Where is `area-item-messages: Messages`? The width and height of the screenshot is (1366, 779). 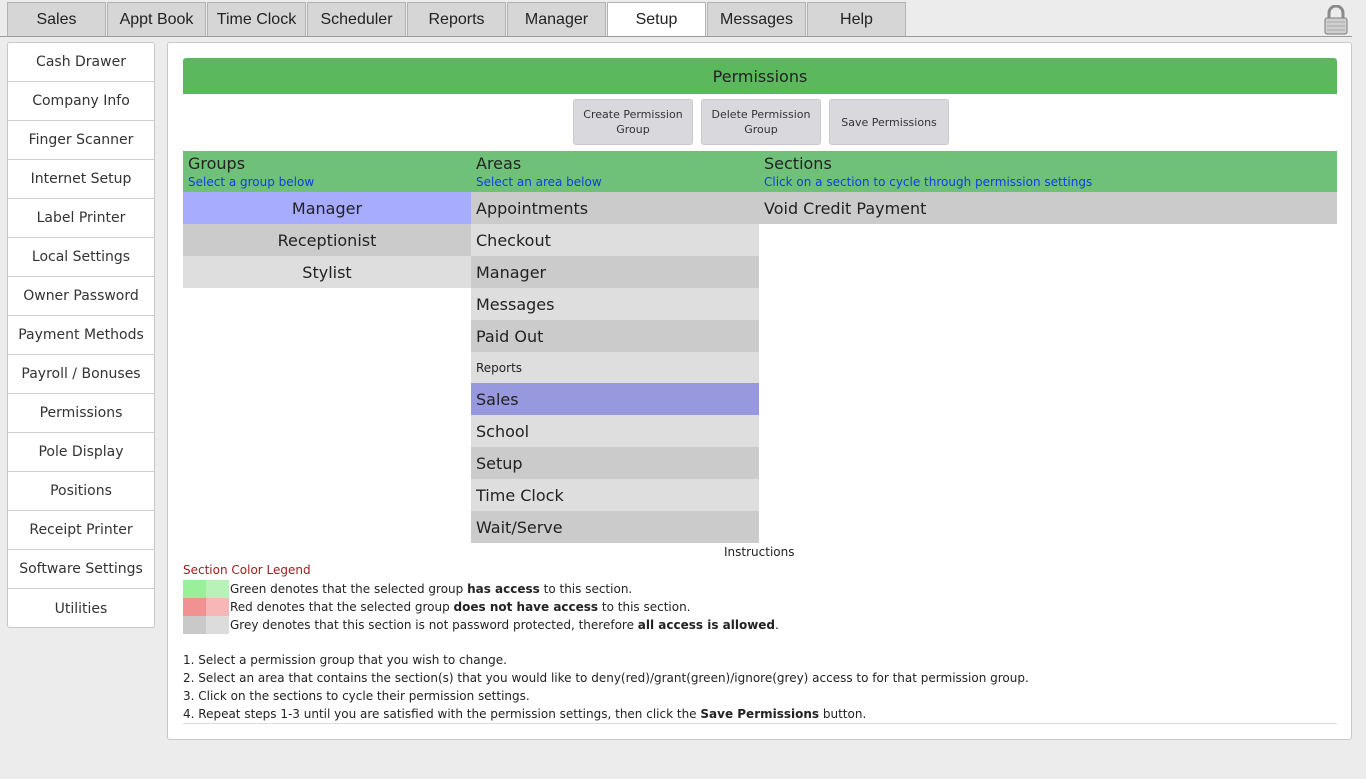
area-item-messages: Messages is located at coordinates (615, 304).